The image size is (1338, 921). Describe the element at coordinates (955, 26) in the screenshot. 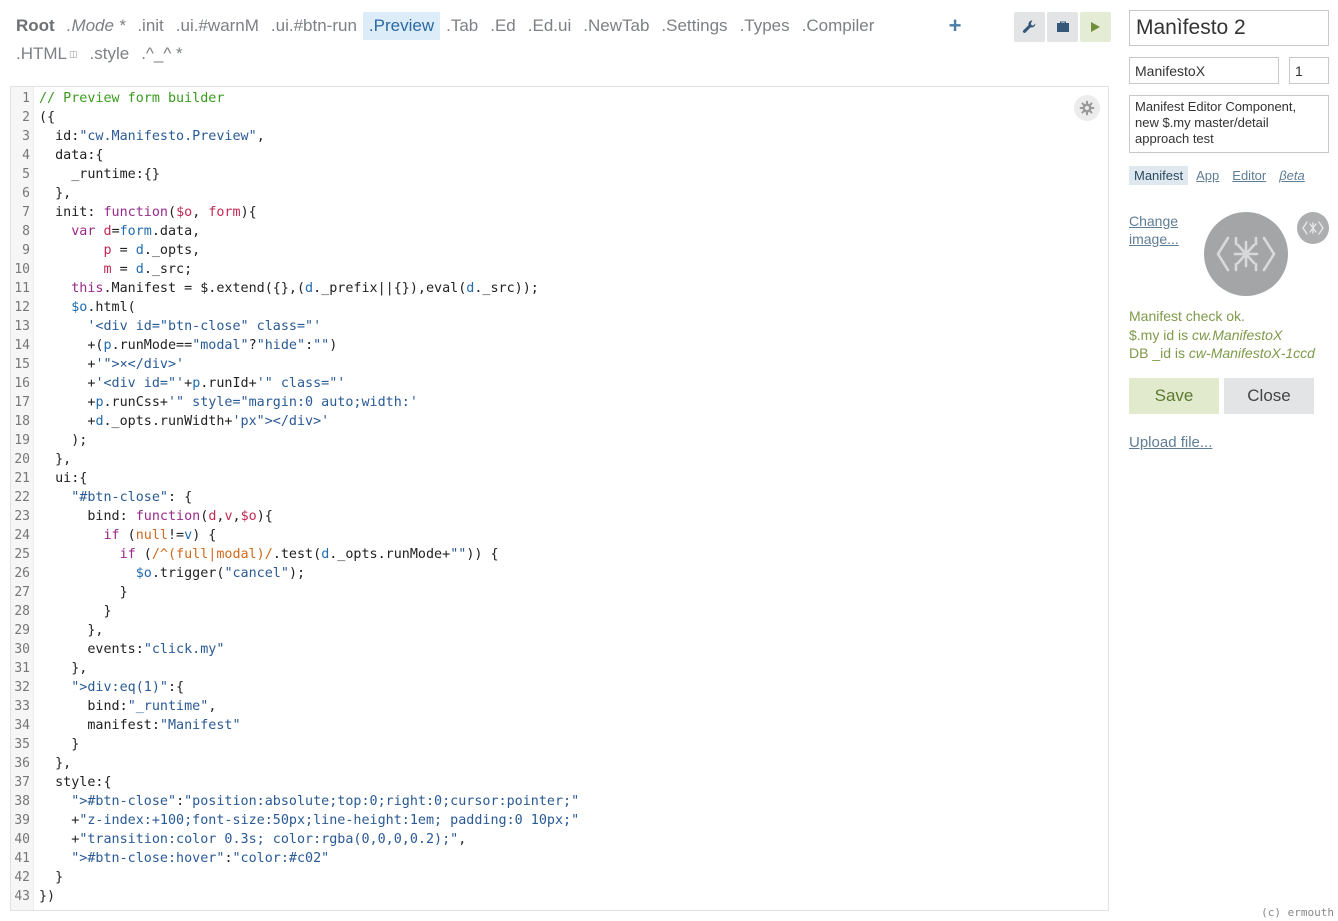

I see `add-tab-button: +` at that location.